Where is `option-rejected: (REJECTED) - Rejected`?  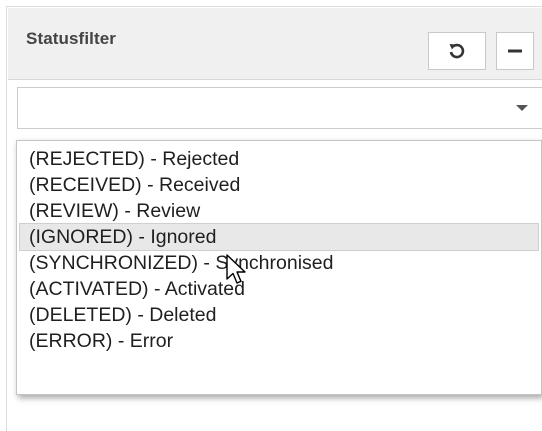 option-rejected: (REJECTED) - Rejected is located at coordinates (279, 159).